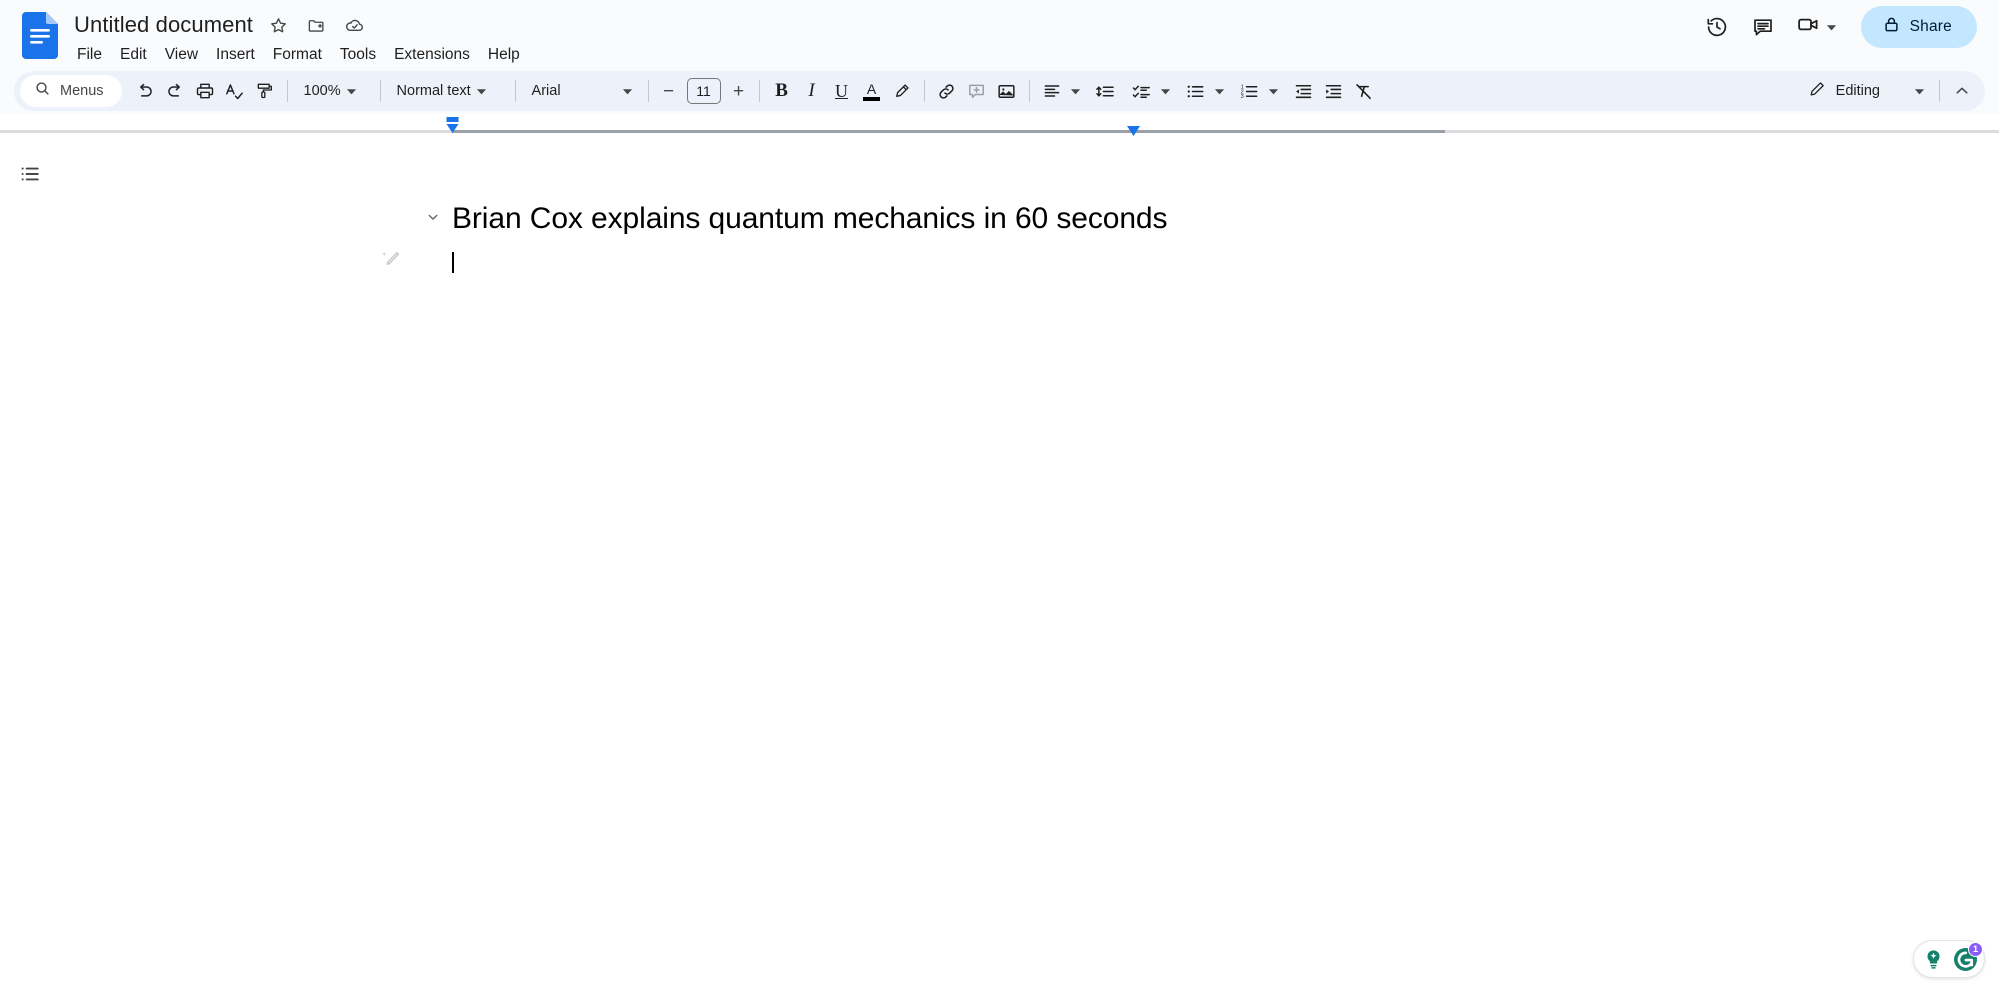  What do you see at coordinates (433, 91) in the screenshot?
I see `paragraph-style-value: Normal text` at bounding box center [433, 91].